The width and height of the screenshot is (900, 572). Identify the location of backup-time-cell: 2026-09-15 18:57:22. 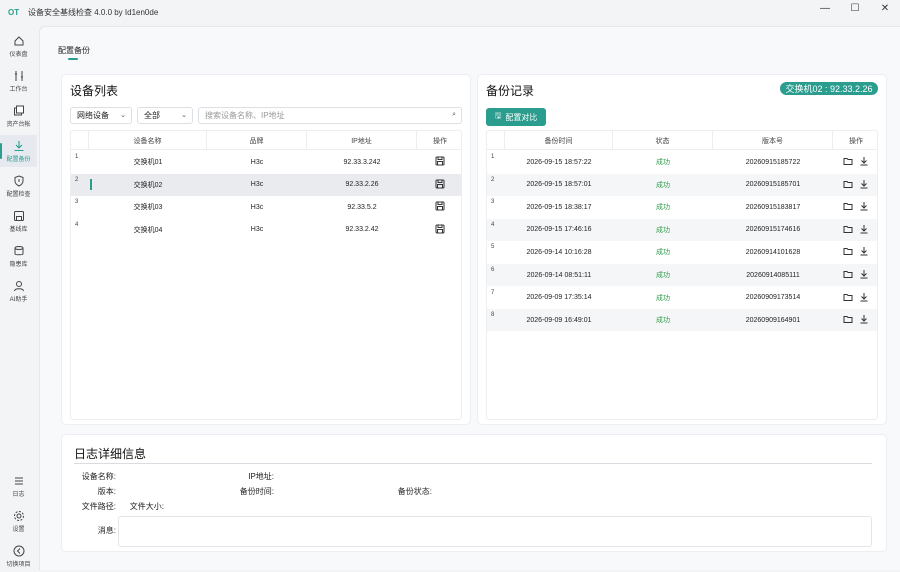
(559, 162).